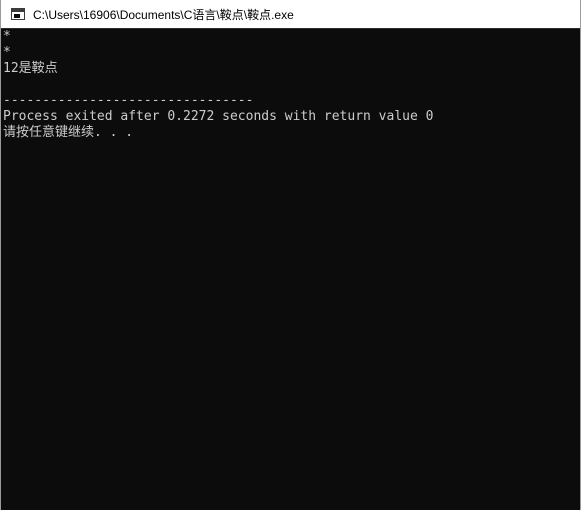  I want to click on console-line-star-1: *, so click(7, 36).